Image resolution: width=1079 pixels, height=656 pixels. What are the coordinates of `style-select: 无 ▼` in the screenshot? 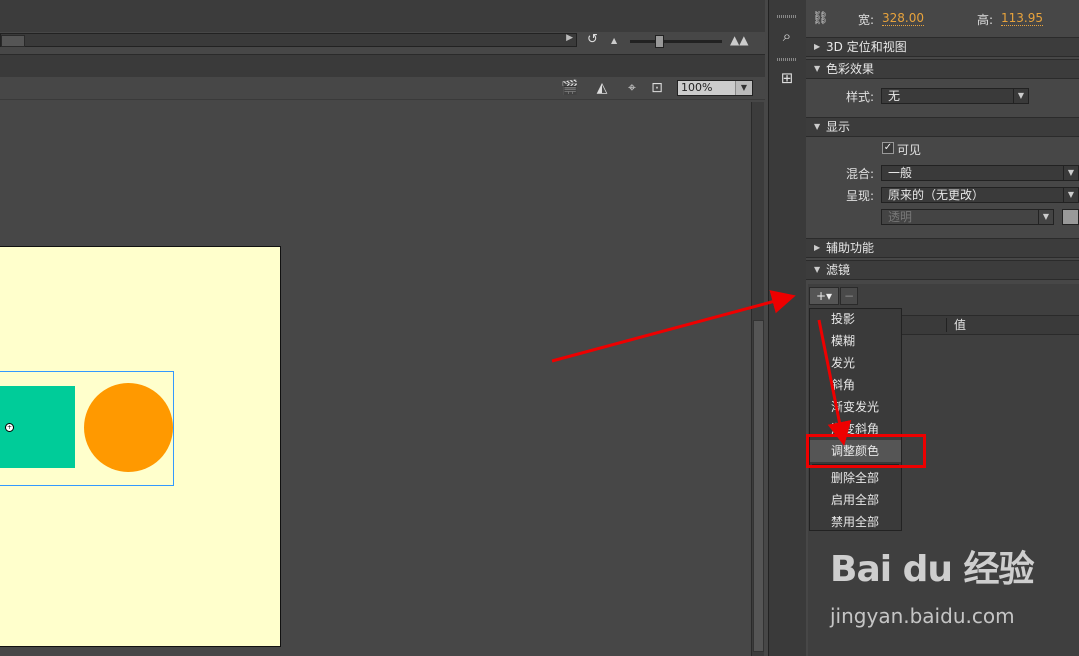 It's located at (955, 96).